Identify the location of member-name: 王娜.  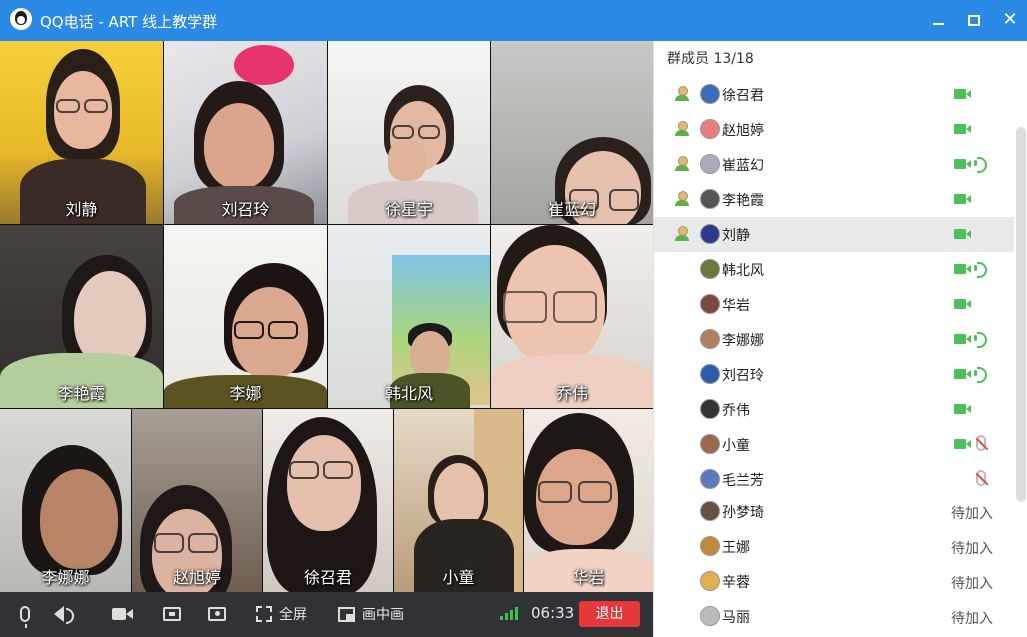
(736, 548).